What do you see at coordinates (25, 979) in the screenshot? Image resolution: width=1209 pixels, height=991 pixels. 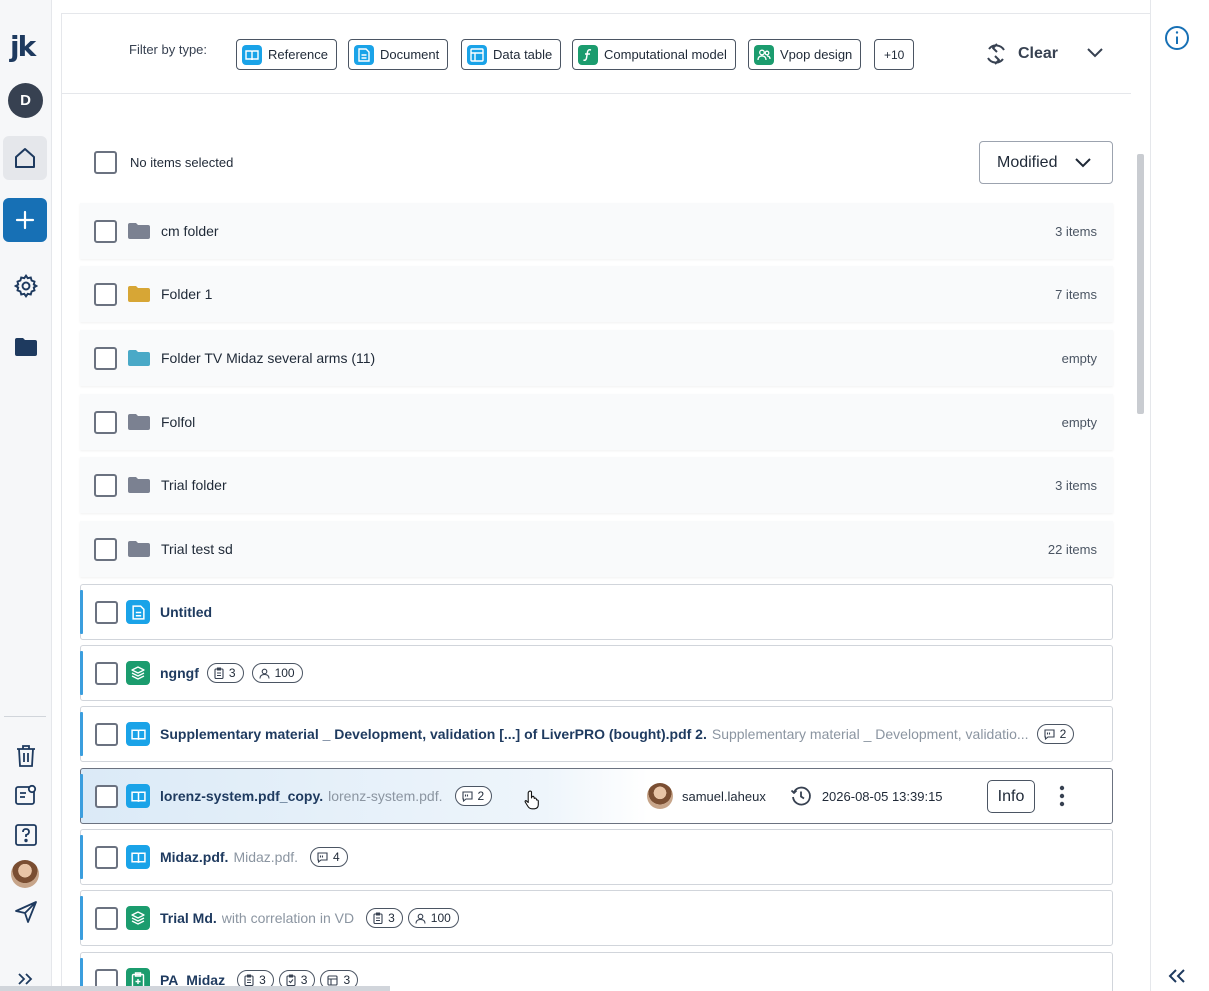 I see `double-chevron-right-icon` at bounding box center [25, 979].